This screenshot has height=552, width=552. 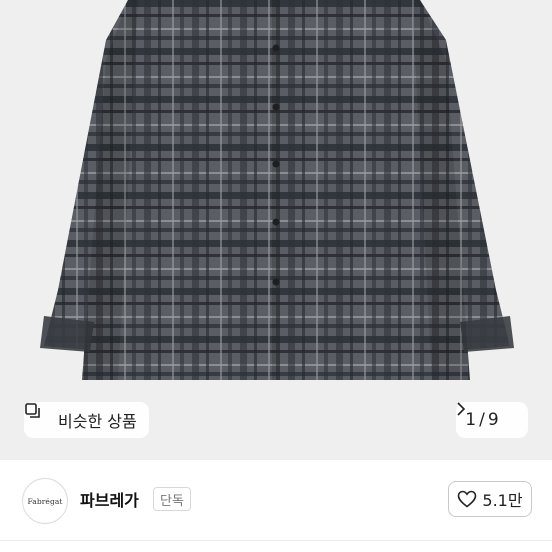 What do you see at coordinates (109, 499) in the screenshot?
I see `seller-name: 파브레가` at bounding box center [109, 499].